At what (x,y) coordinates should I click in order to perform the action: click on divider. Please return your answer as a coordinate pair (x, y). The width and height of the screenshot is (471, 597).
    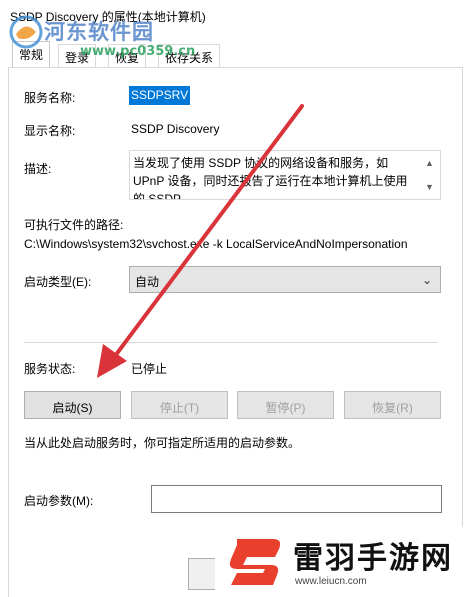
    Looking at the image, I should click on (231, 342).